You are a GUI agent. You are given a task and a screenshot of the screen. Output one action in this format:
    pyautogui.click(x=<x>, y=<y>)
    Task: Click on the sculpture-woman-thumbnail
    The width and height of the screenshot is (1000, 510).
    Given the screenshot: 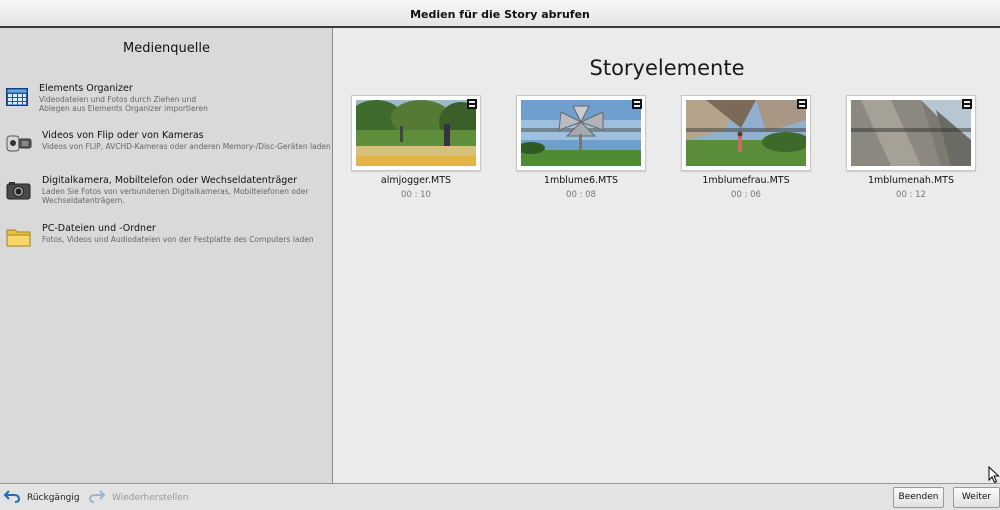 What is the action you would take?
    pyautogui.click(x=746, y=133)
    